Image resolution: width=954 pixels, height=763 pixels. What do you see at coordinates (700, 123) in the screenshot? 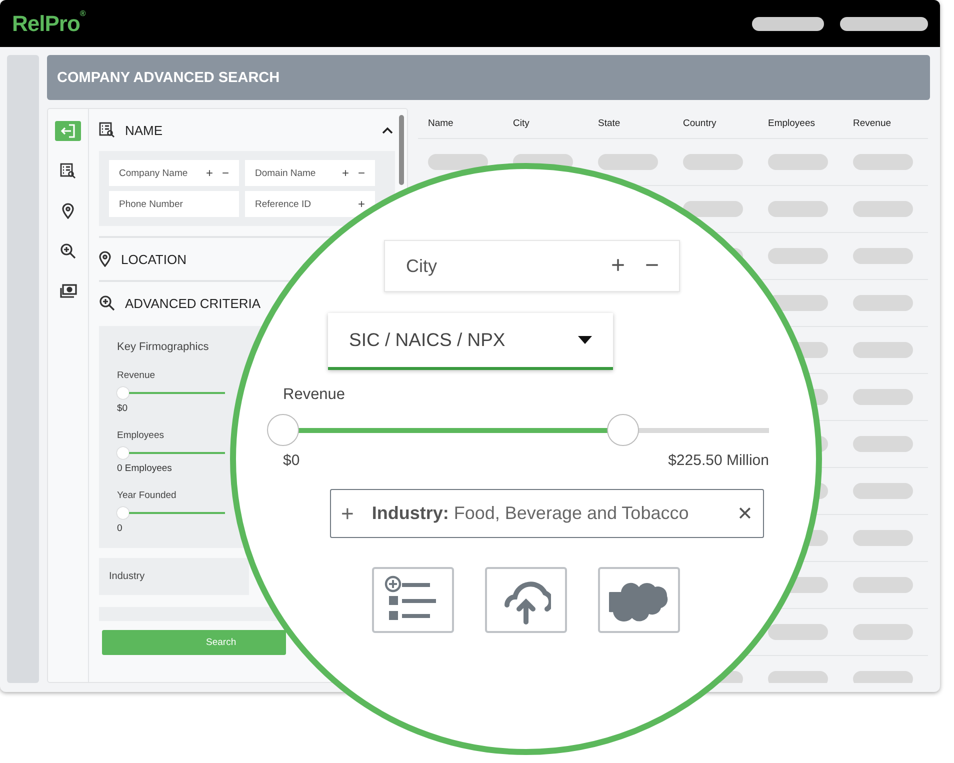
I see `column-header: Country` at bounding box center [700, 123].